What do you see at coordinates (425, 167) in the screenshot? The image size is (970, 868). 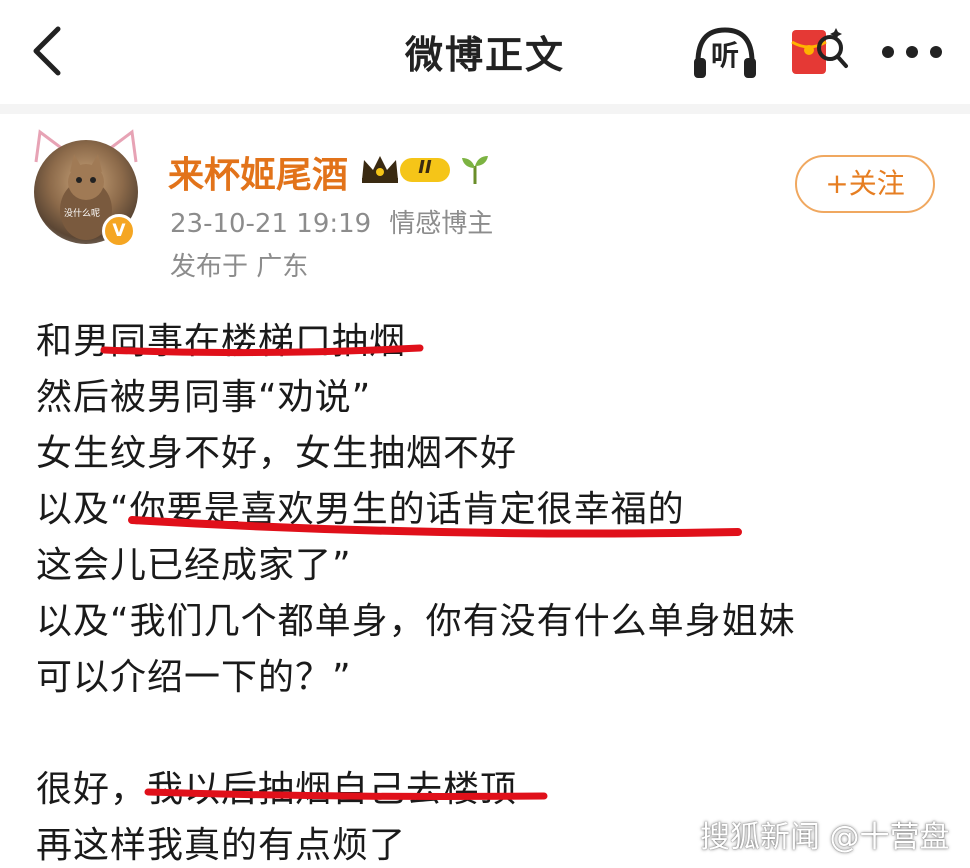 I see `level-label: II` at bounding box center [425, 167].